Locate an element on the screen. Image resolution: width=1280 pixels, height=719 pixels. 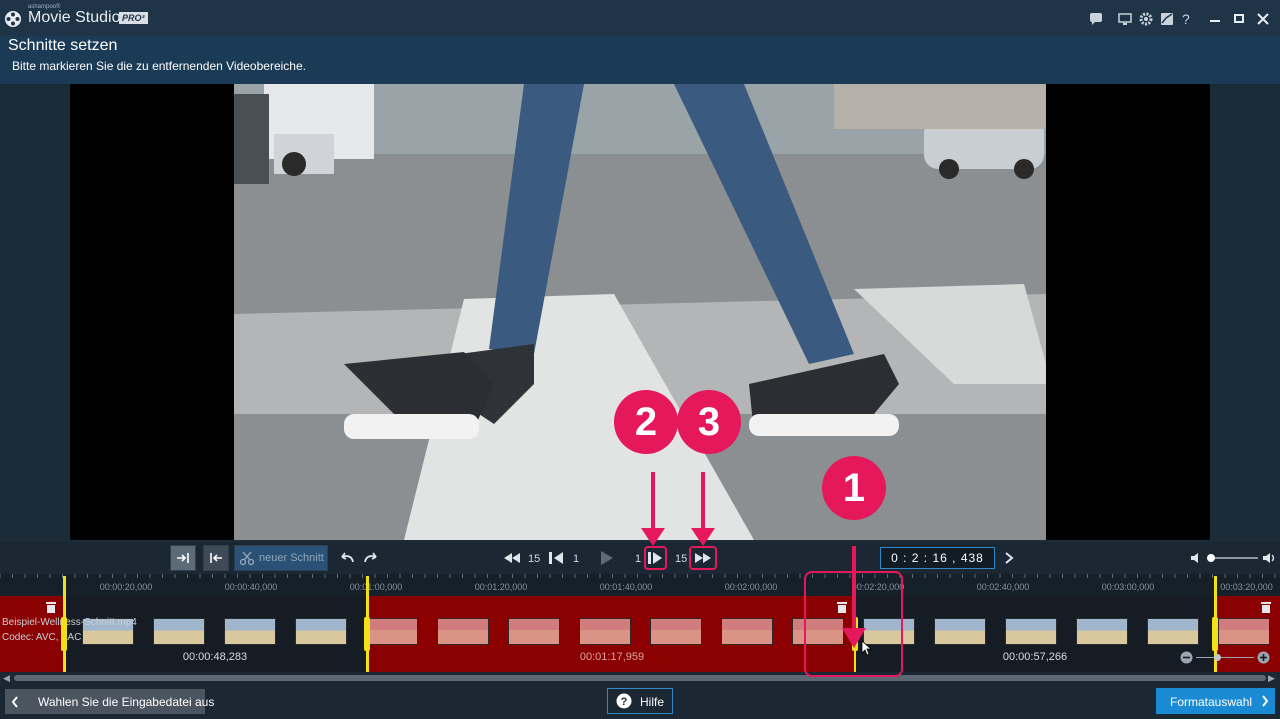
jump-to-end-icon is located at coordinates (216, 558).